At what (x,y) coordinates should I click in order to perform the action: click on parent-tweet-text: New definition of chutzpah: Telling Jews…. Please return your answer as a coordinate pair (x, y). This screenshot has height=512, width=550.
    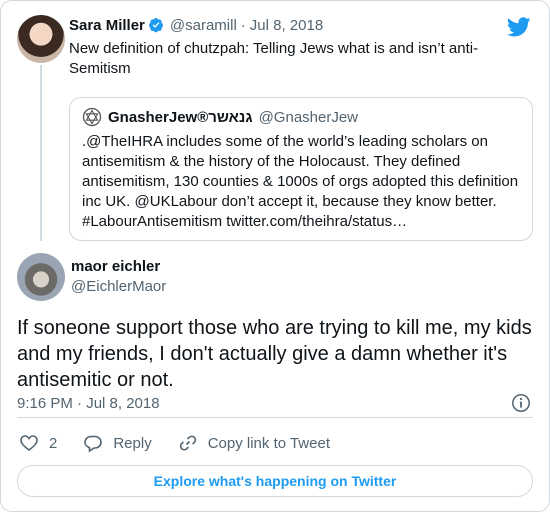
    Looking at the image, I should click on (274, 58).